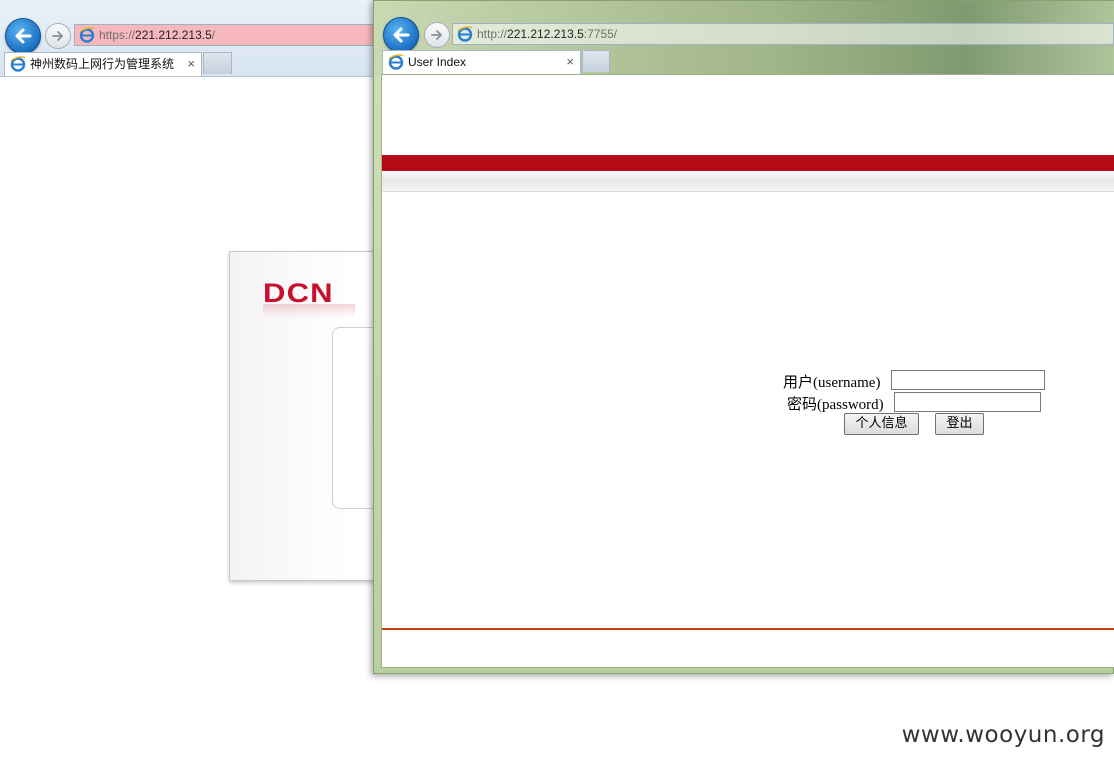 The height and width of the screenshot is (766, 1114). Describe the element at coordinates (783, 34) in the screenshot. I see `address-bar: http://221.212.213.5:7755/` at that location.